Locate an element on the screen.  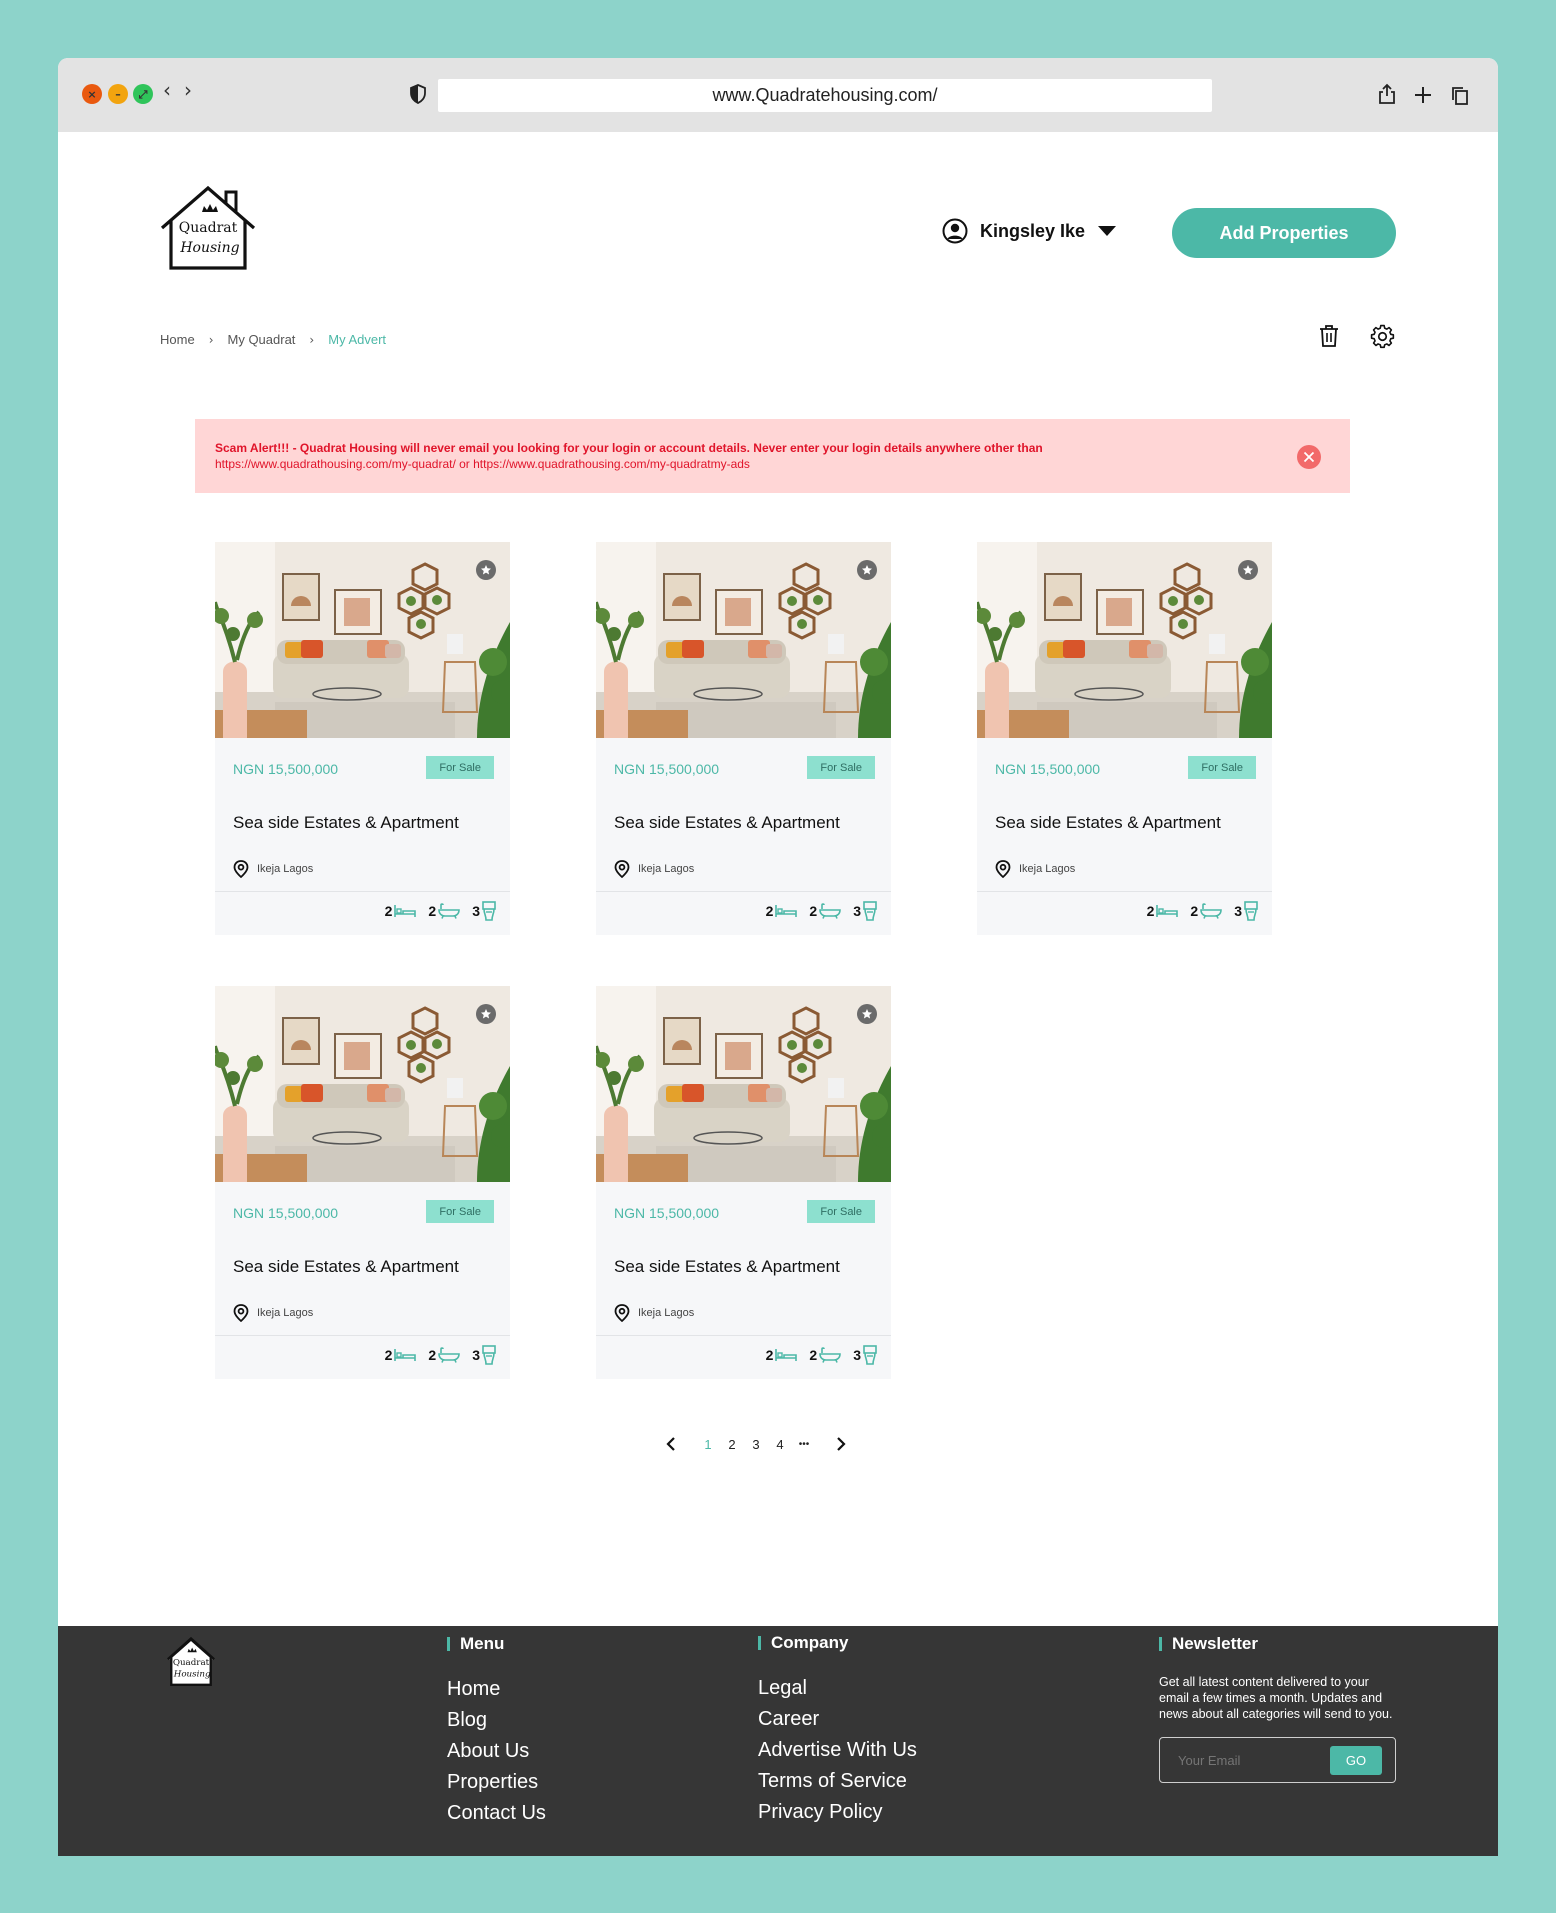
footer-menu-properties: Properties is located at coordinates (496, 1782).